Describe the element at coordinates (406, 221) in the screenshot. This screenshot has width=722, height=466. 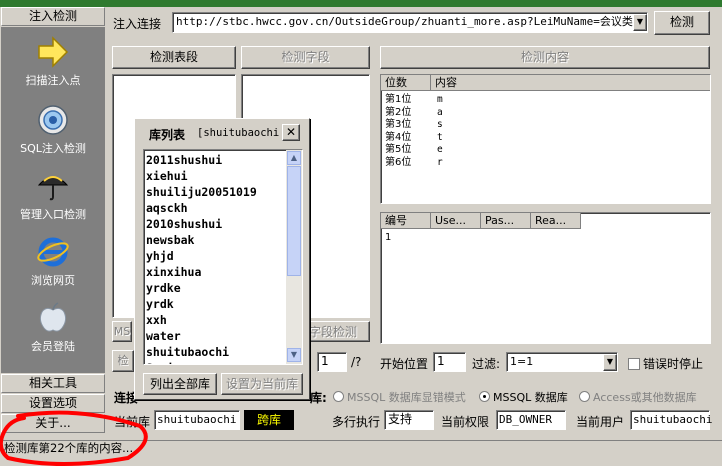
I see `column-header: 编号` at that location.